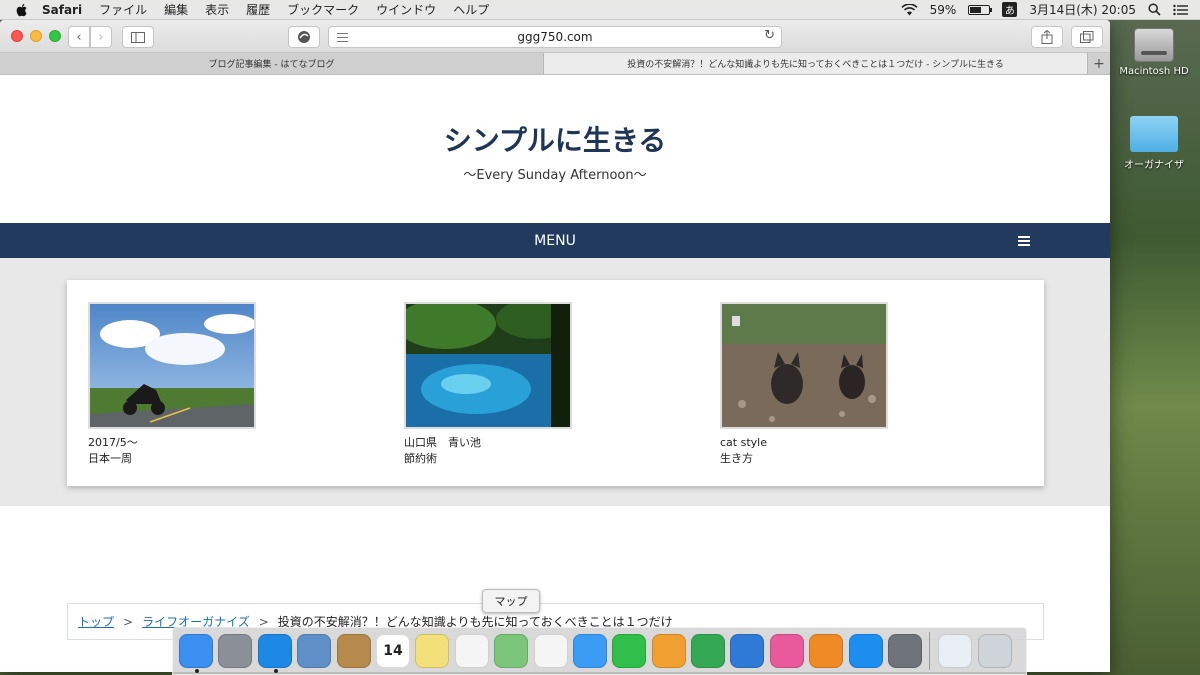 This screenshot has width=1200, height=675. Describe the element at coordinates (555, 175) in the screenshot. I see `site-subtitle: 〜Every Sunday Afternoon〜` at that location.